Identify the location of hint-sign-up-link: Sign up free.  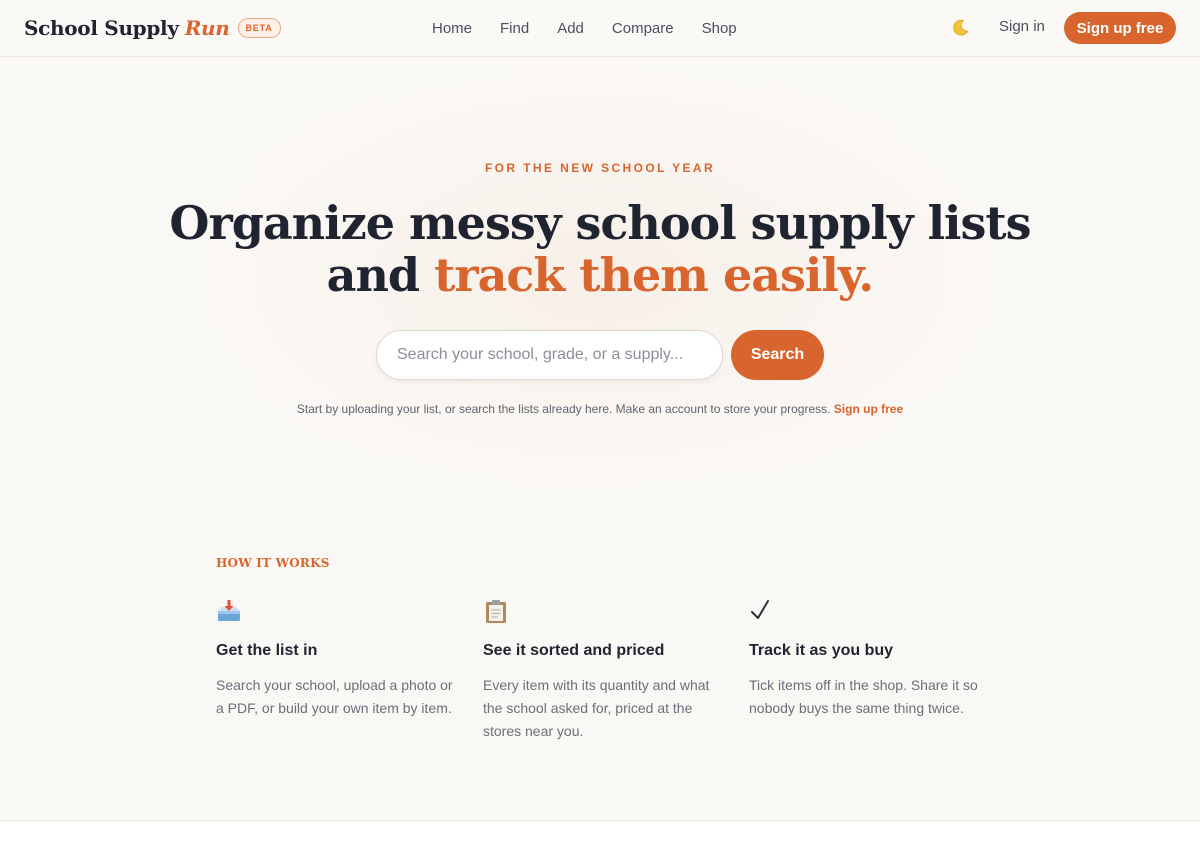
(868, 409).